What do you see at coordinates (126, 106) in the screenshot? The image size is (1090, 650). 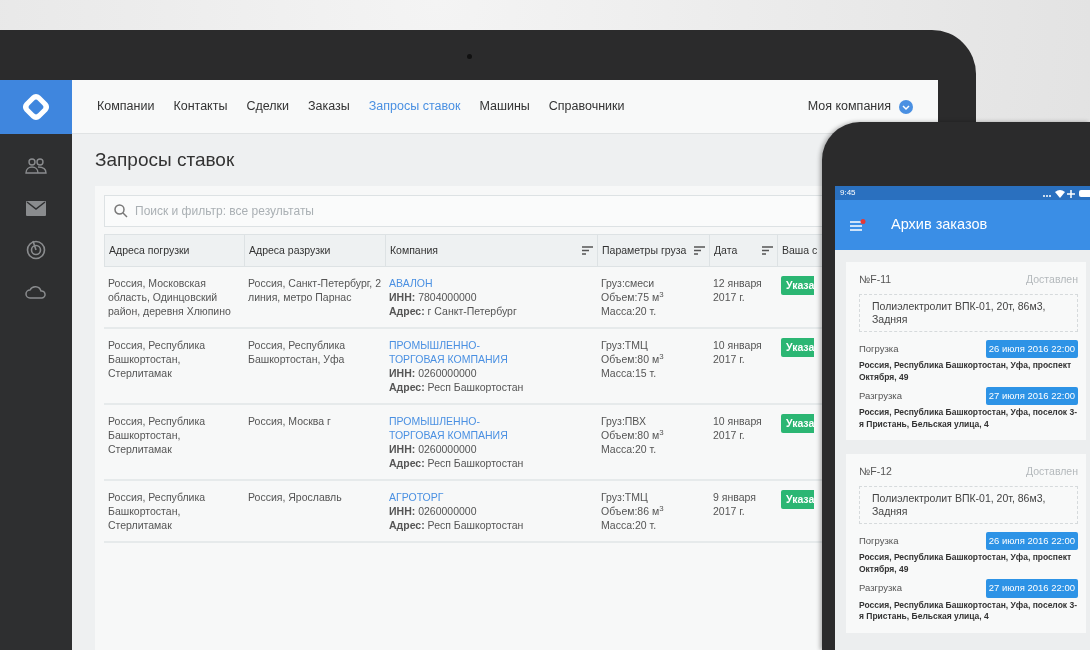 I see `nav-link: Компании` at bounding box center [126, 106].